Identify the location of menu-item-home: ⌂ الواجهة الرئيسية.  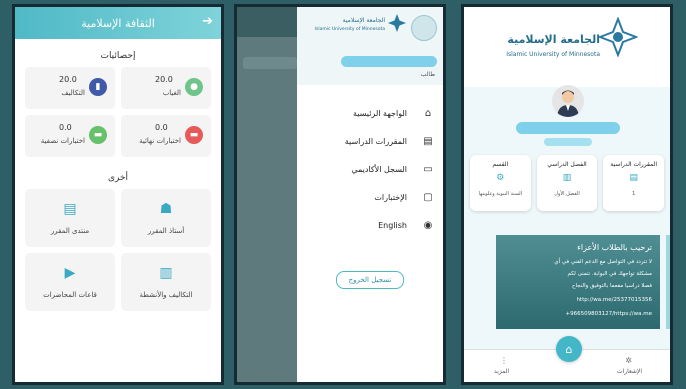
(370, 113).